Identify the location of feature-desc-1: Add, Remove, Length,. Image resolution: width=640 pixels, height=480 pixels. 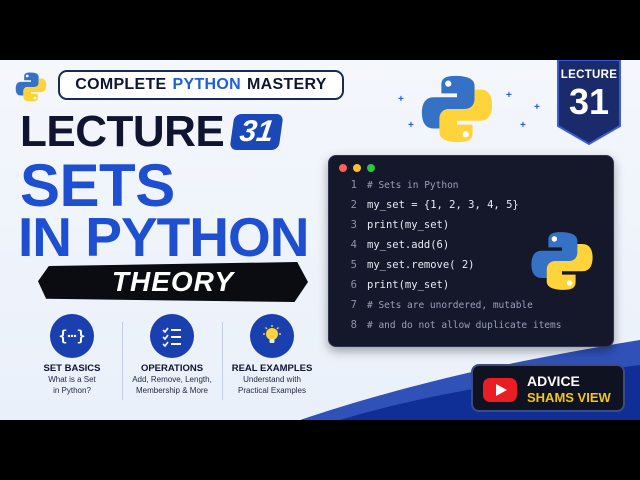
(172, 380).